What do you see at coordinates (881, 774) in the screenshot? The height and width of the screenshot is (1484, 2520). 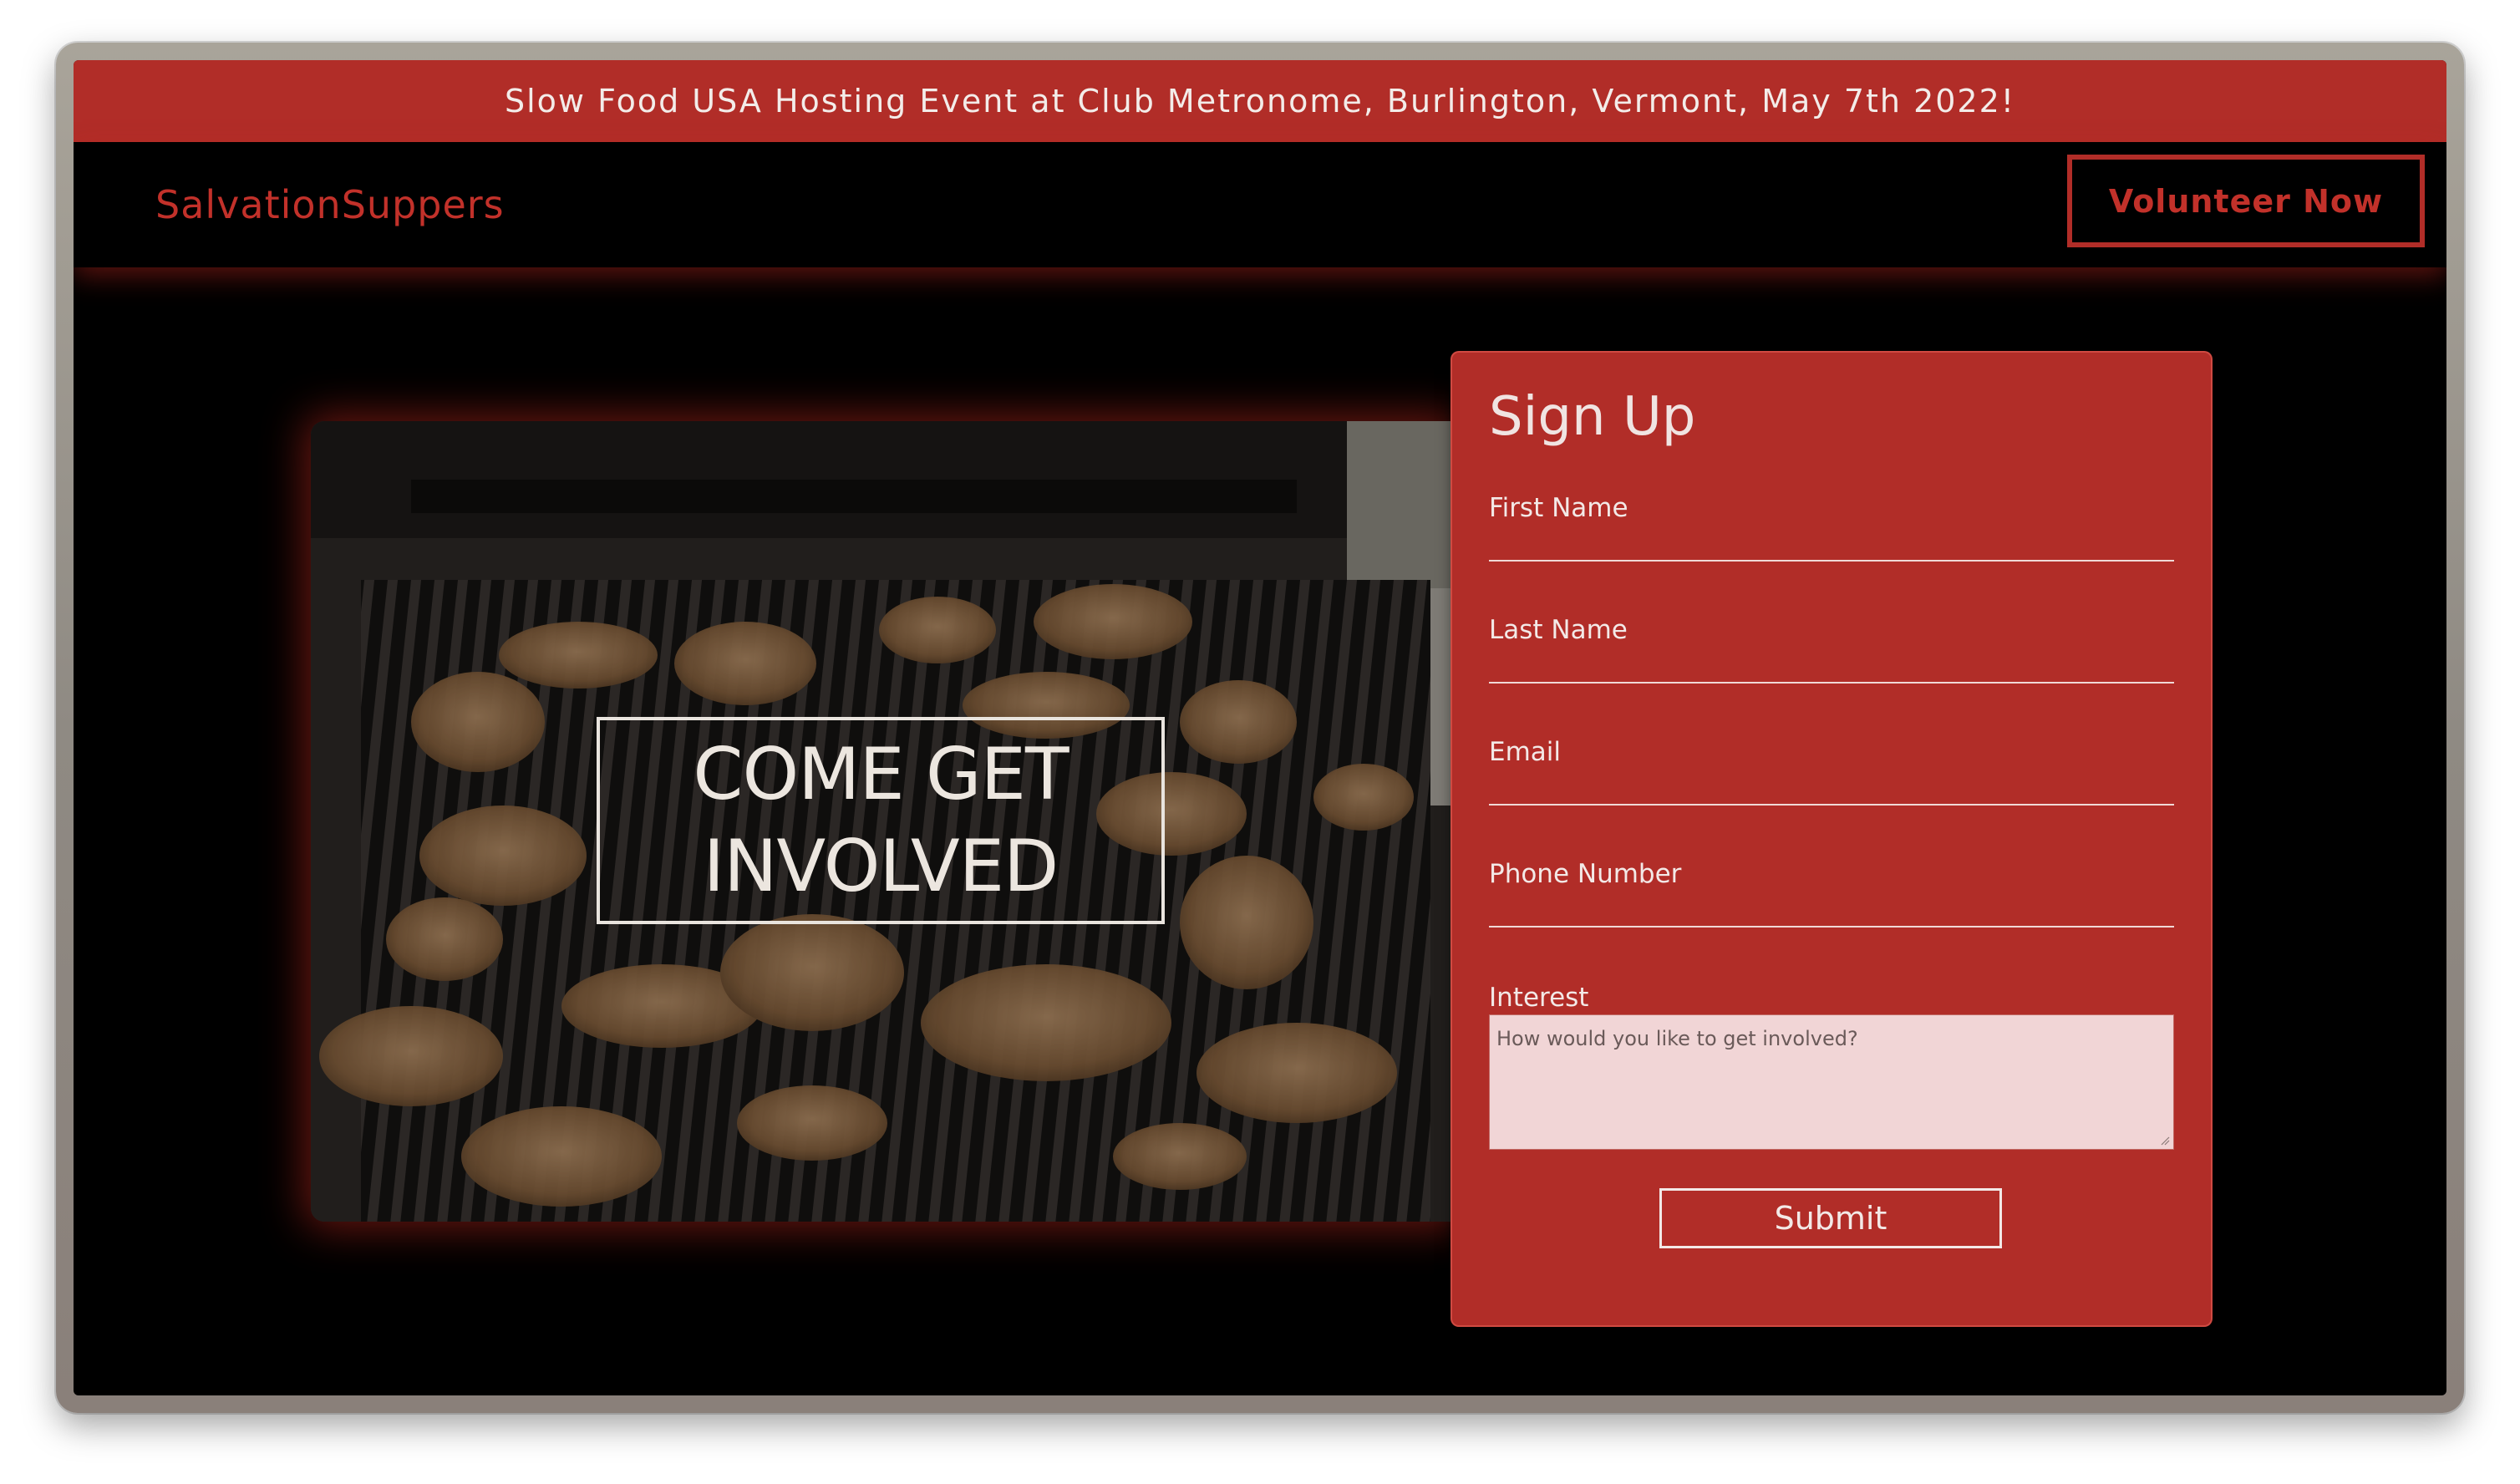 I see `hero-title-line-1: COME GET` at bounding box center [881, 774].